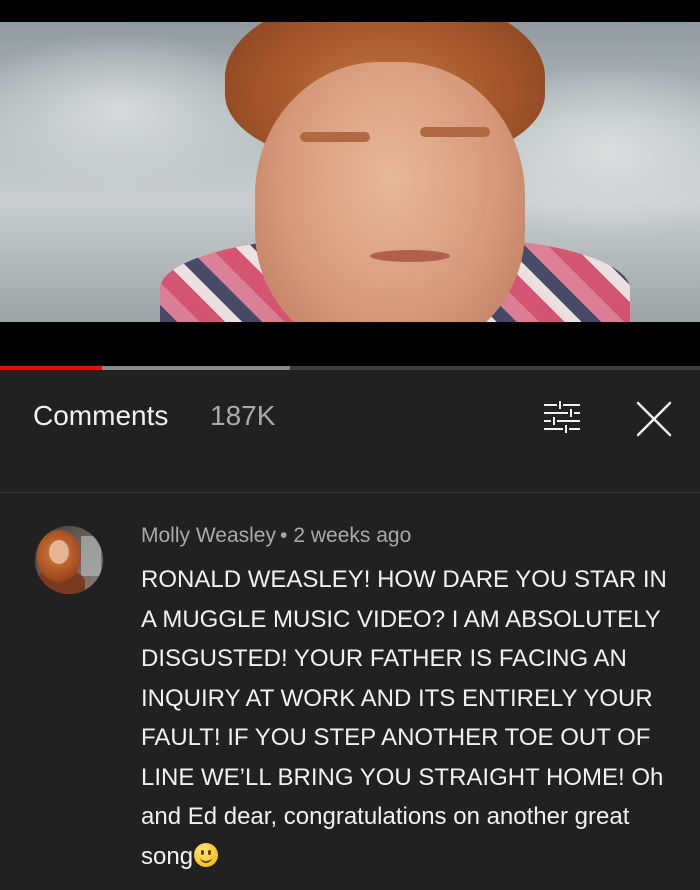  I want to click on avatar-face, so click(59, 552).